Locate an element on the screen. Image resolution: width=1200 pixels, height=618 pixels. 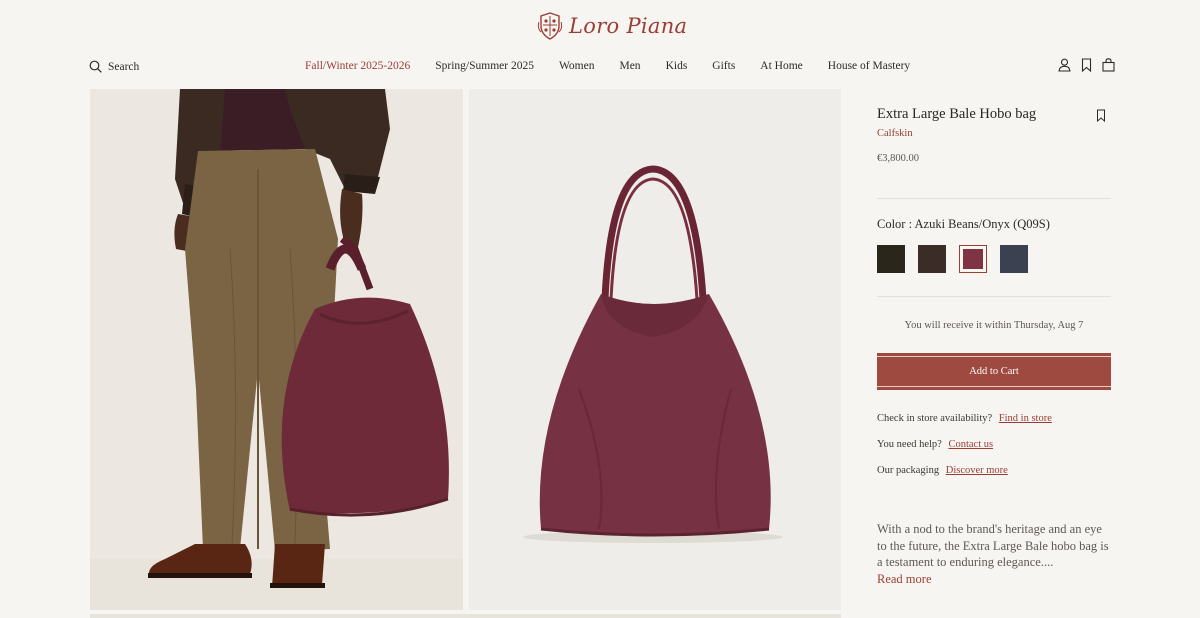
brand-wordmark: Loro Piana is located at coordinates (628, 26).